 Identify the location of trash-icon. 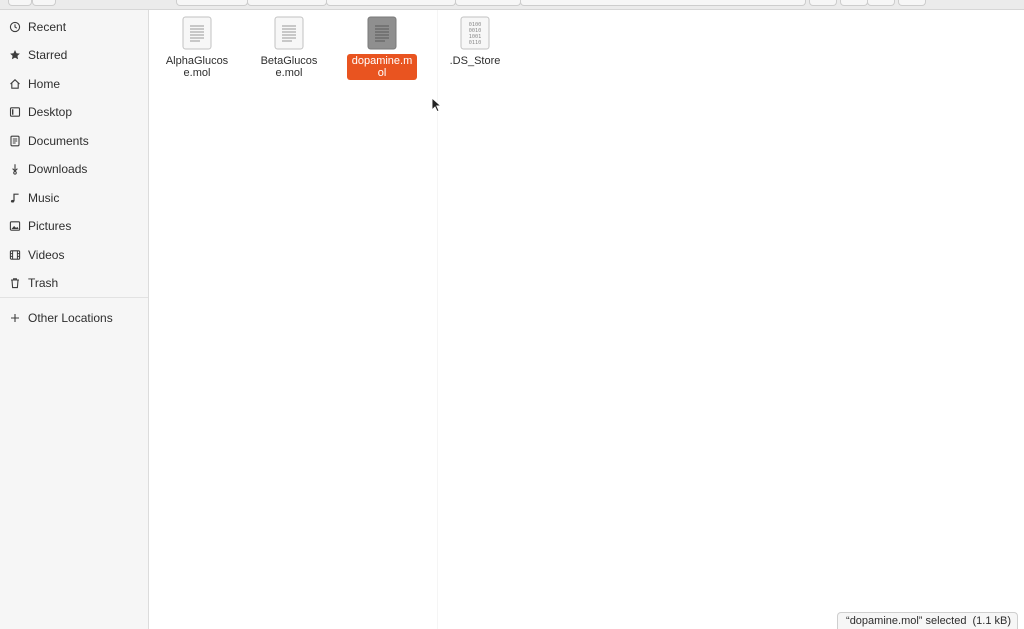
(15, 283).